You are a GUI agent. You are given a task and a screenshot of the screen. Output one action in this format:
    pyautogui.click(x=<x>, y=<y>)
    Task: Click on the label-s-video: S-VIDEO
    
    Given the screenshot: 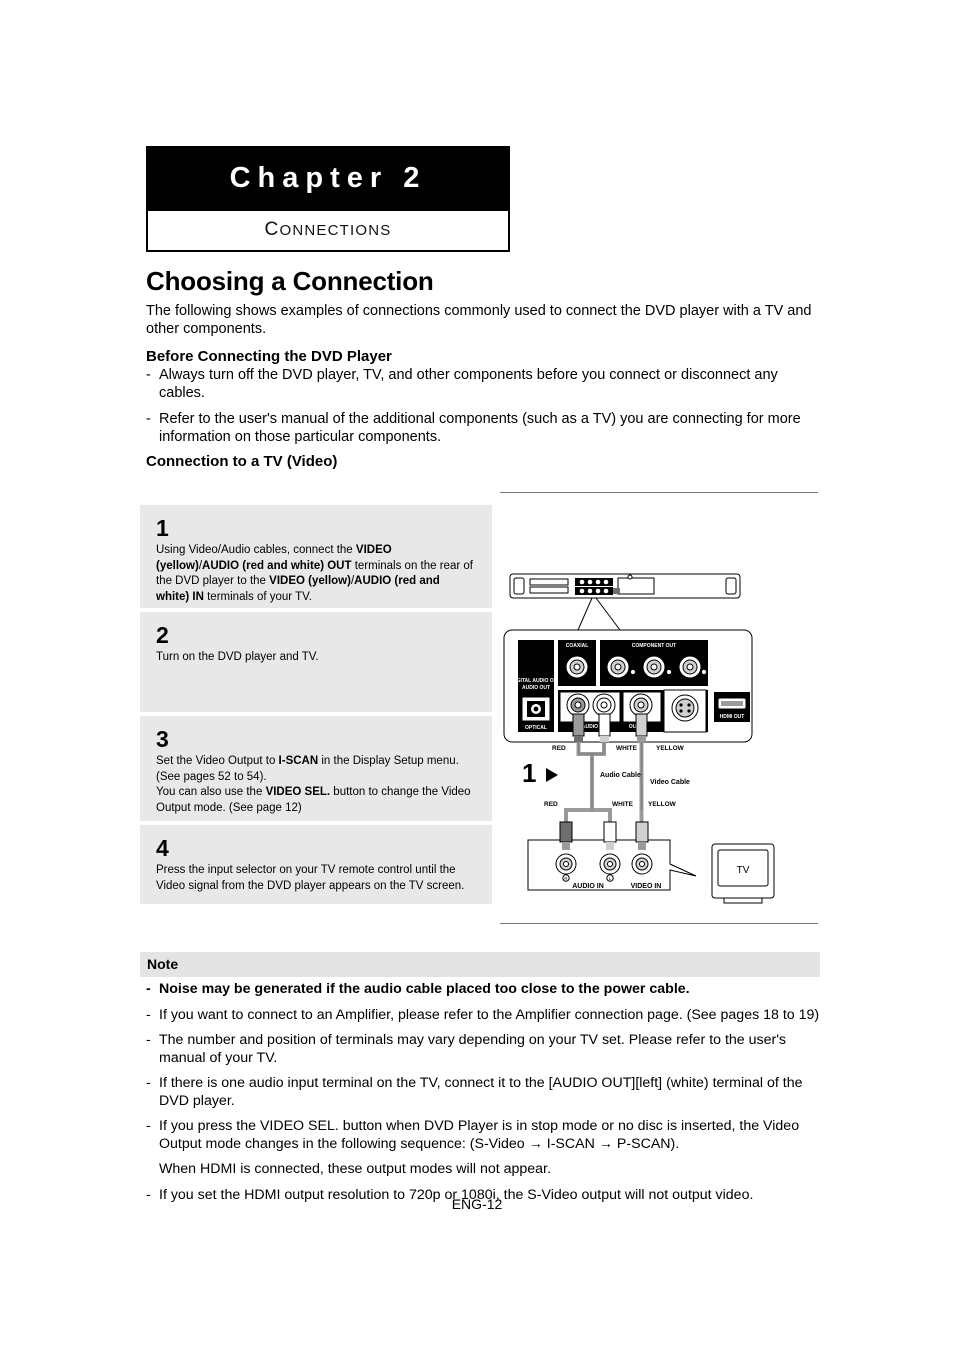 What is the action you would take?
    pyautogui.click(x=685, y=727)
    